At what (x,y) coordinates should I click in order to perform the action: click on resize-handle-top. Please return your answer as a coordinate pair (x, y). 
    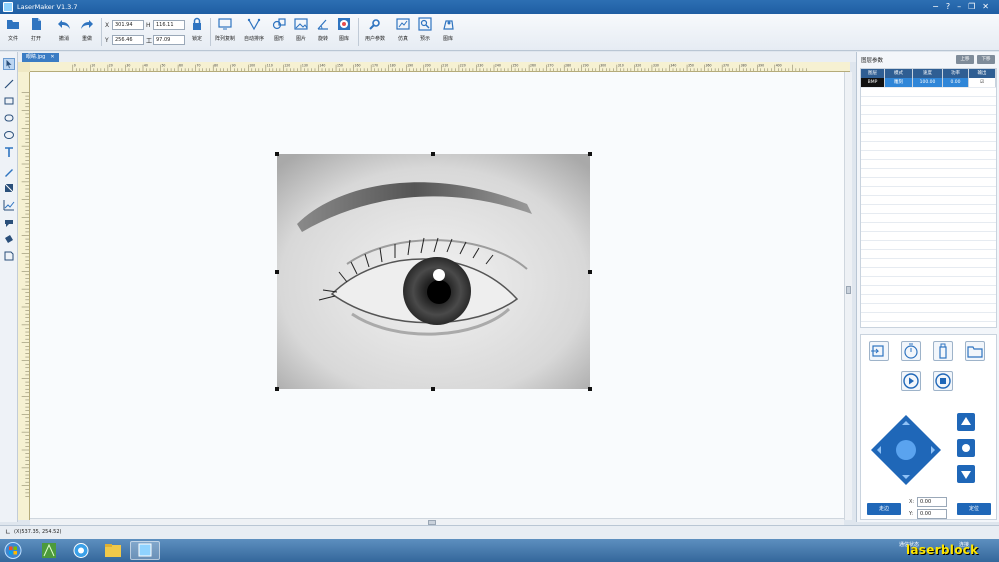
    Looking at the image, I should click on (433, 154).